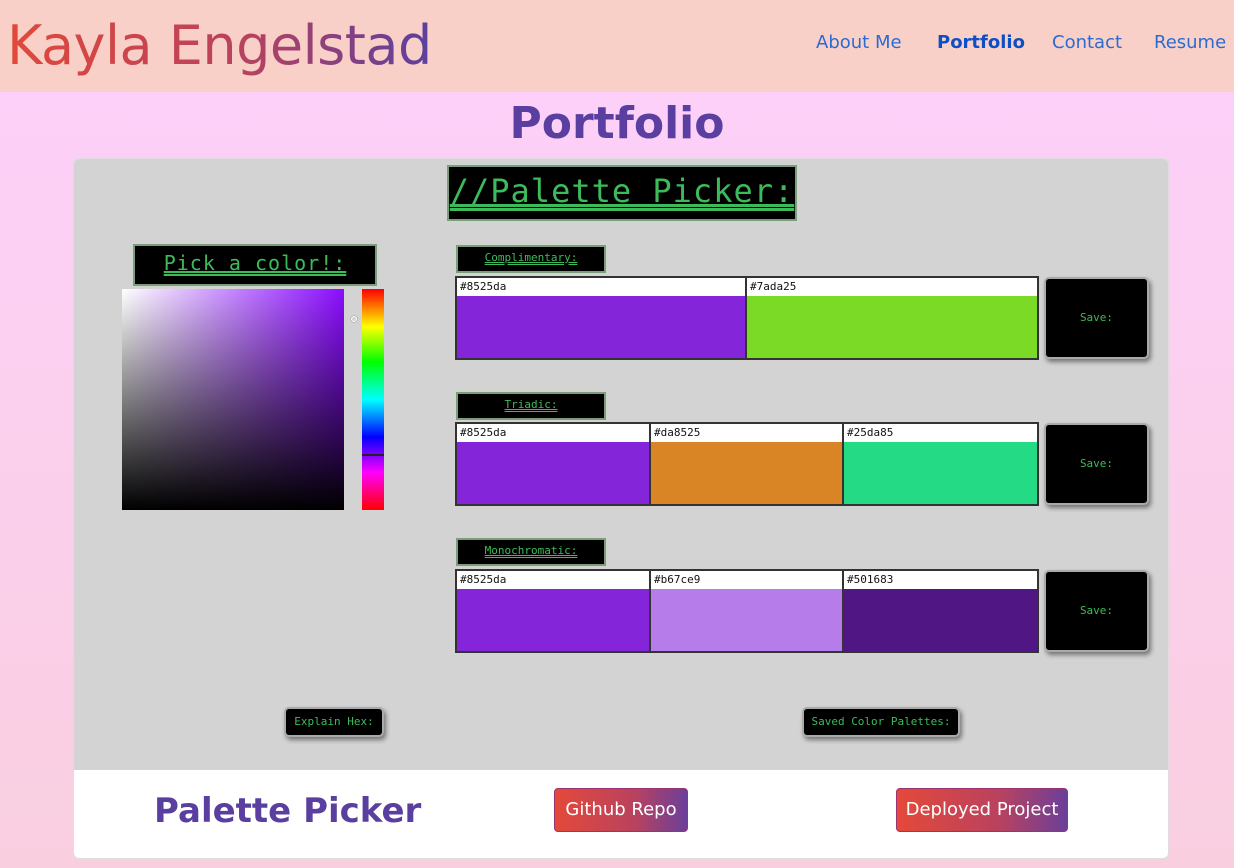 This screenshot has width=1234, height=868. What do you see at coordinates (940, 433) in the screenshot?
I see `swatch-hex: #25da85` at bounding box center [940, 433].